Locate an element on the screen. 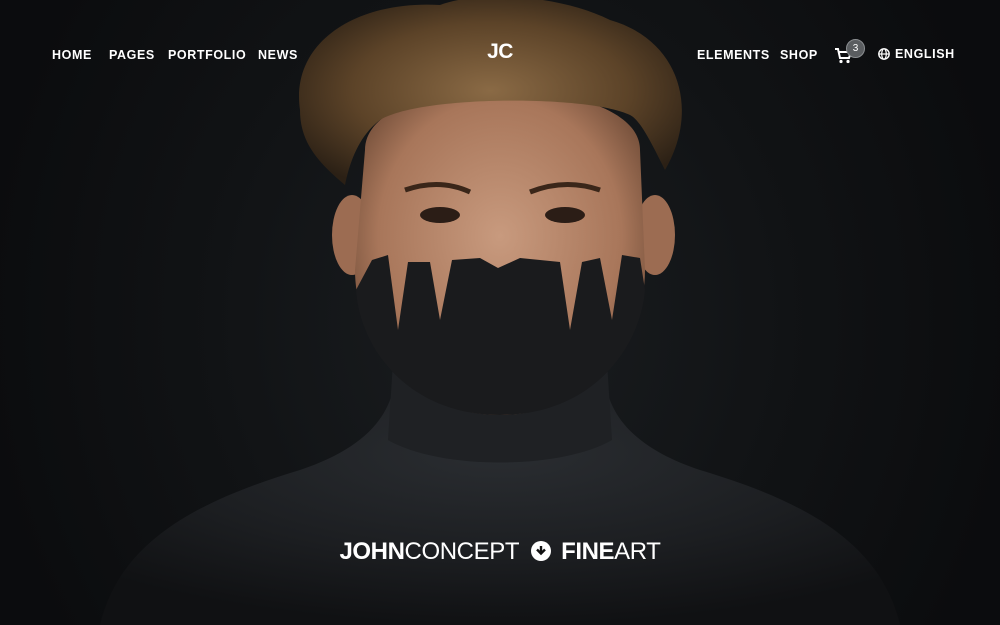  globe-icon is located at coordinates (884, 54).